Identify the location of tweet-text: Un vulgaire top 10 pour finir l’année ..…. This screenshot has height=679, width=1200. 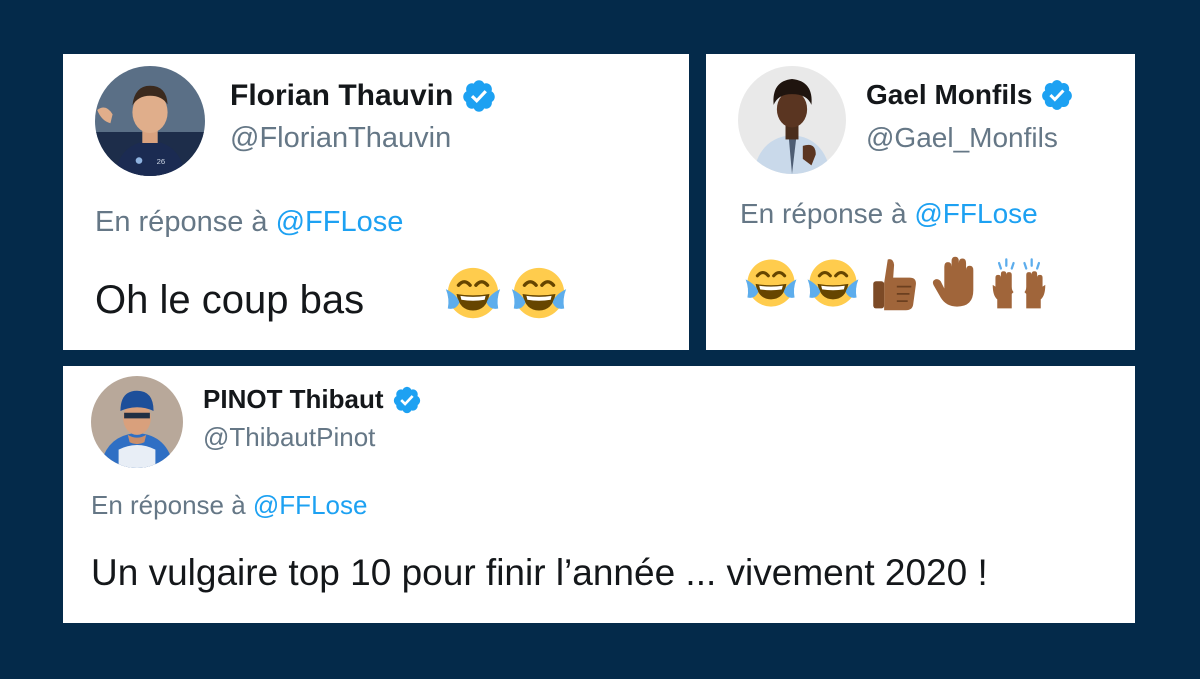
(539, 572).